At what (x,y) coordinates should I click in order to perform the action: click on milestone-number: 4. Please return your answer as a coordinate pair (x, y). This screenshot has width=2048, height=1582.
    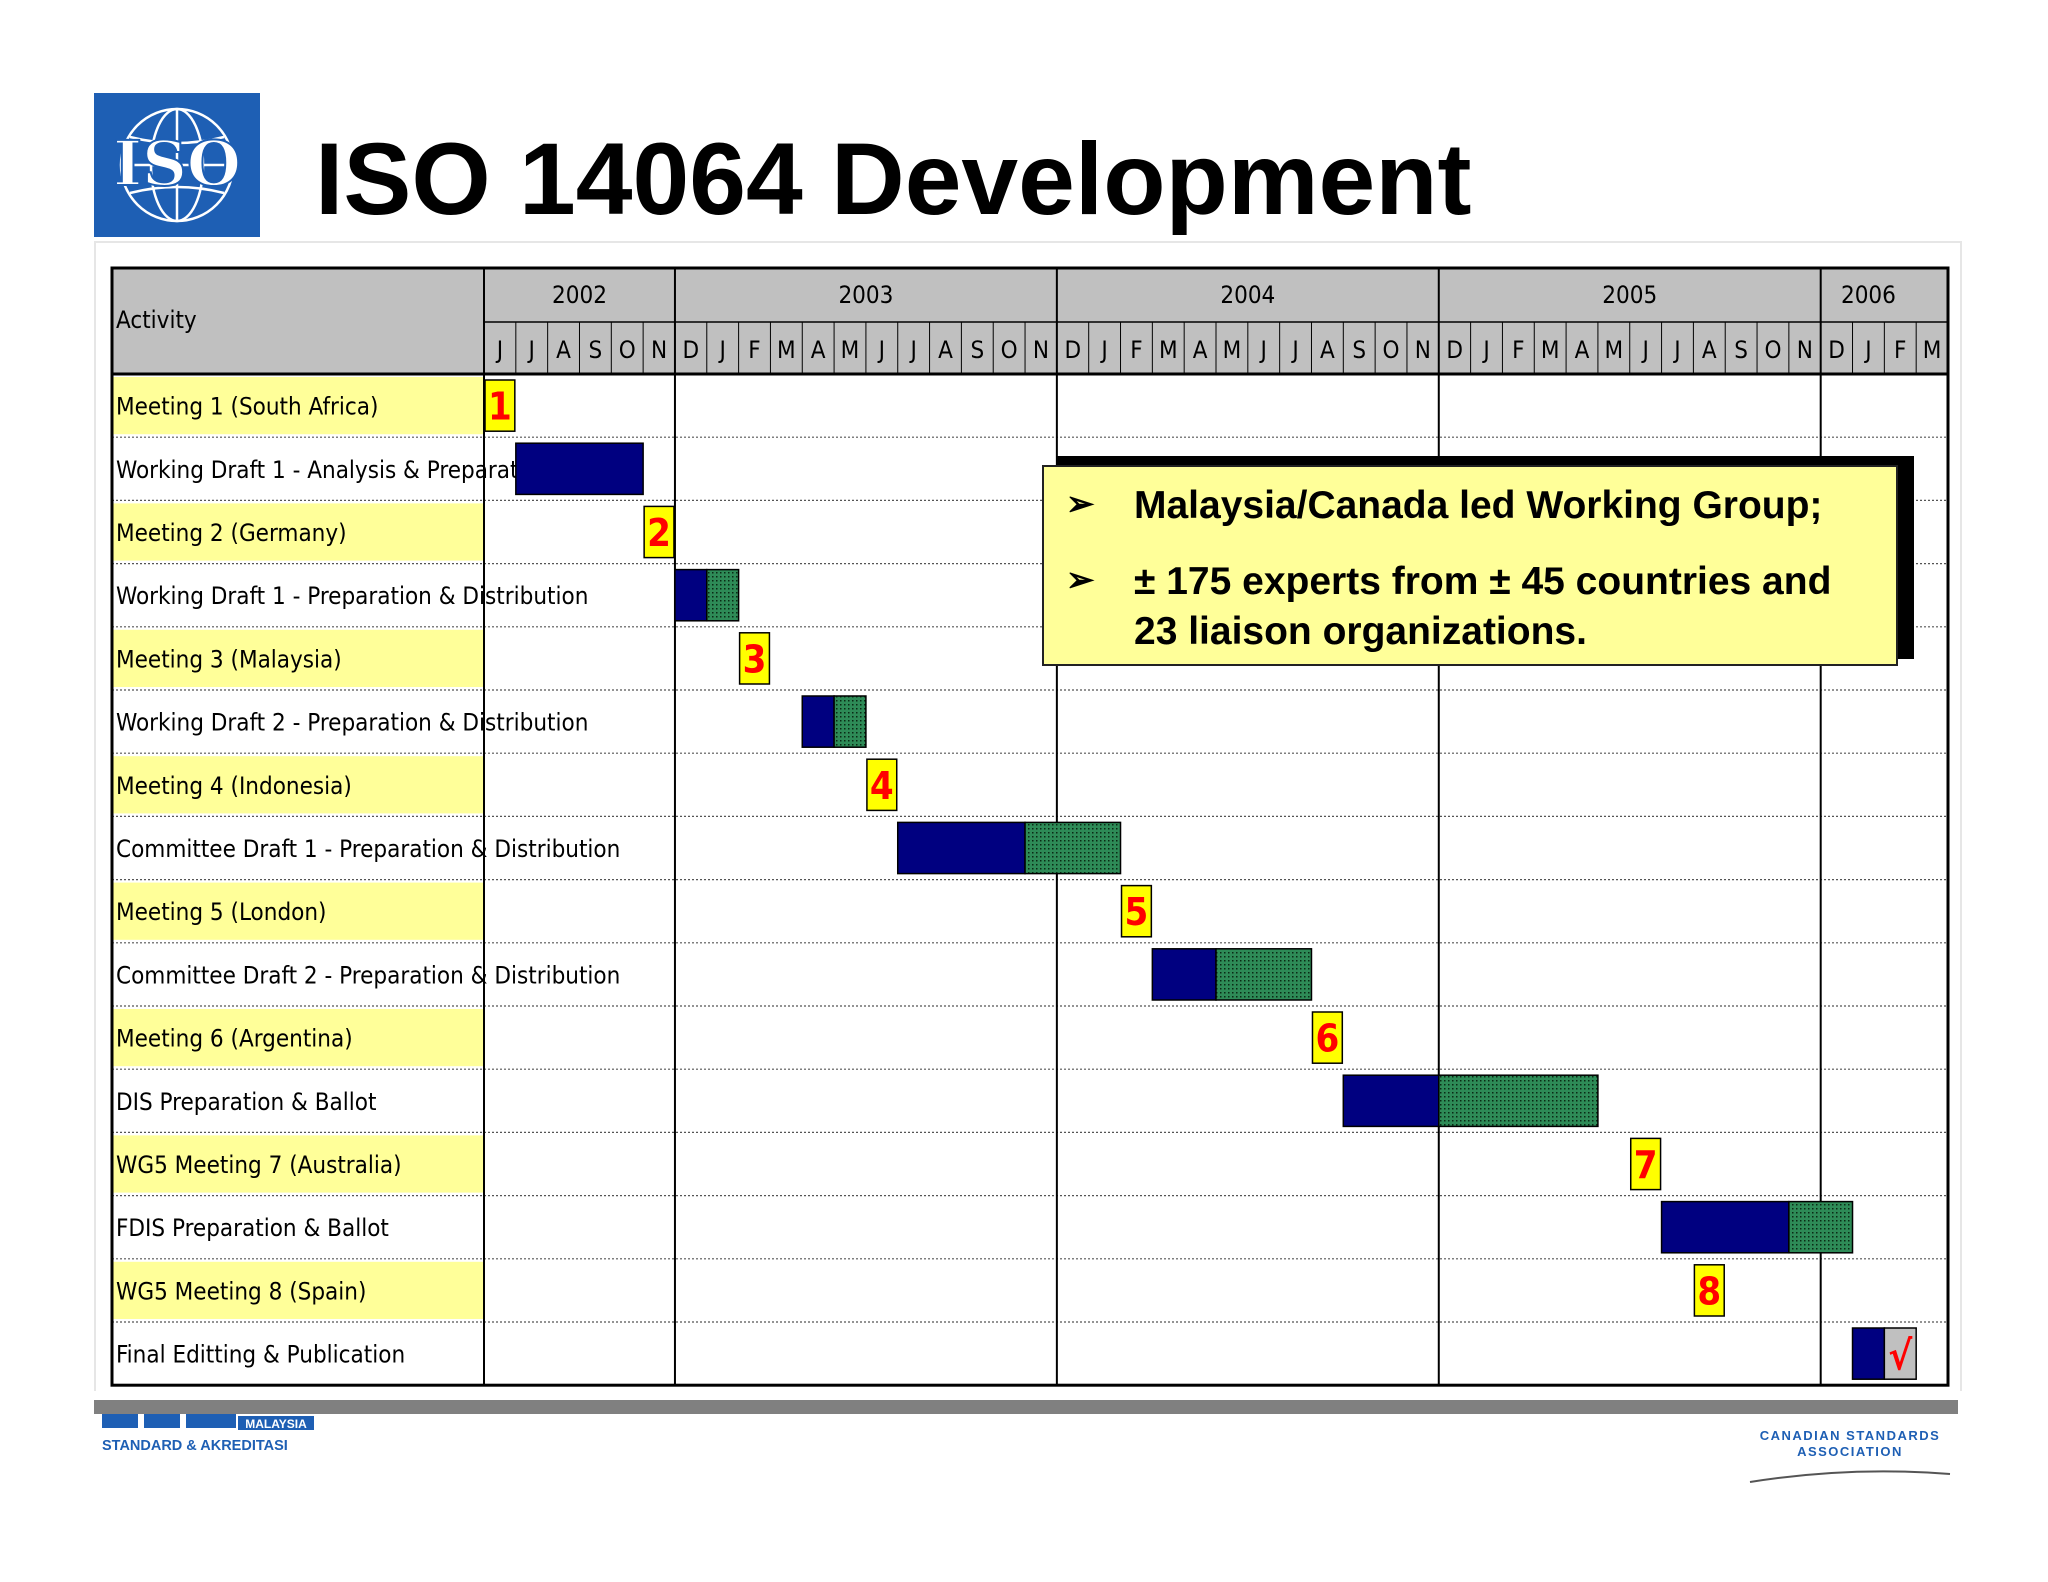
    Looking at the image, I should click on (882, 786).